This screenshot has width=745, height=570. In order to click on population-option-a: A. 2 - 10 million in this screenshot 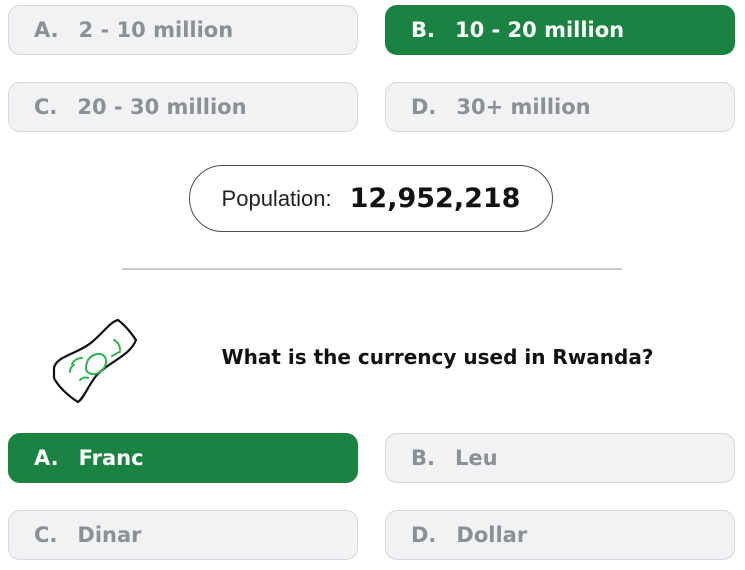, I will do `click(183, 30)`.